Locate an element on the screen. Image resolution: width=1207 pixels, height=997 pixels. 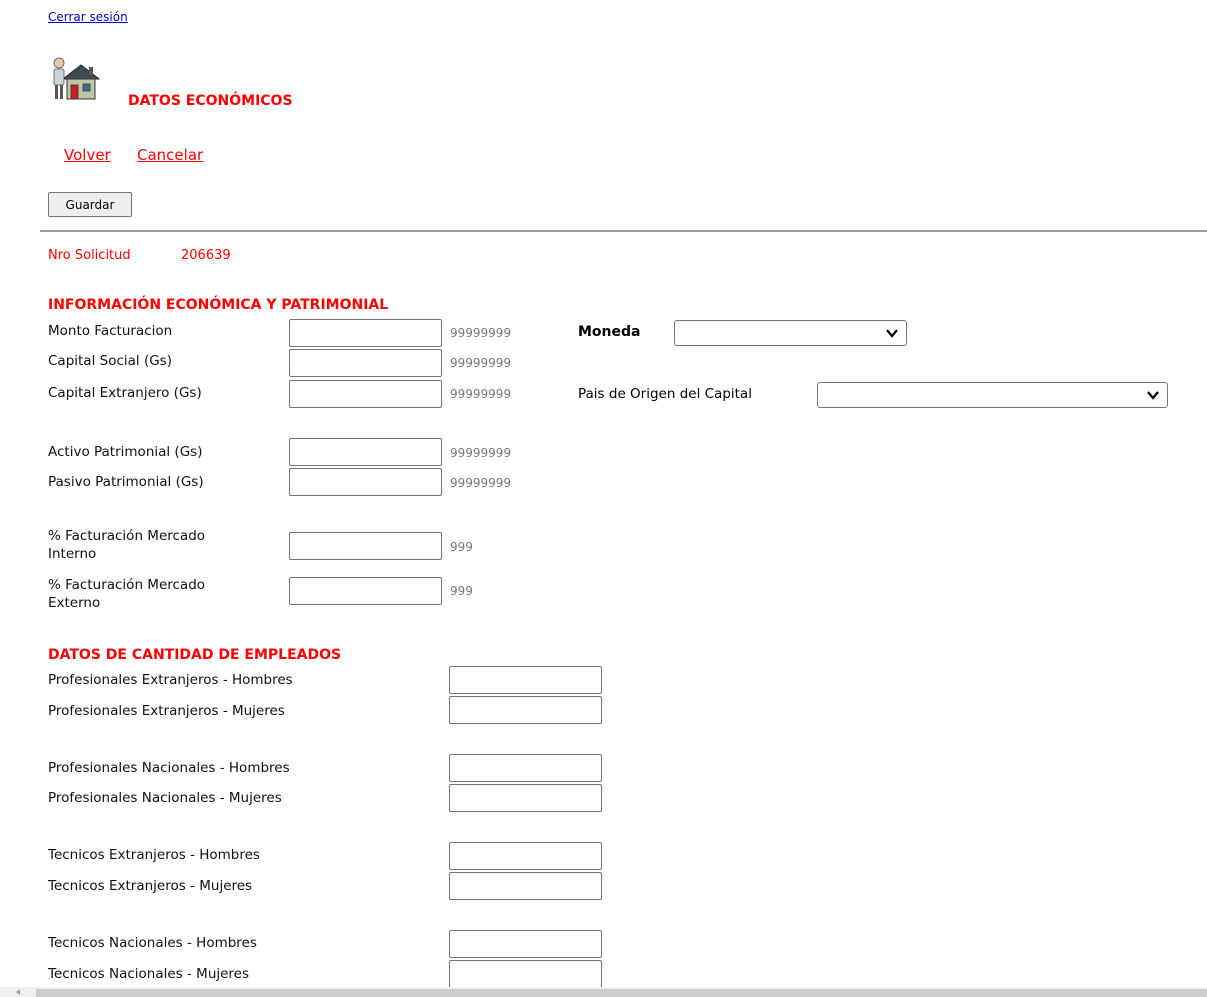
internal-market-hint: 999 is located at coordinates (461, 547).